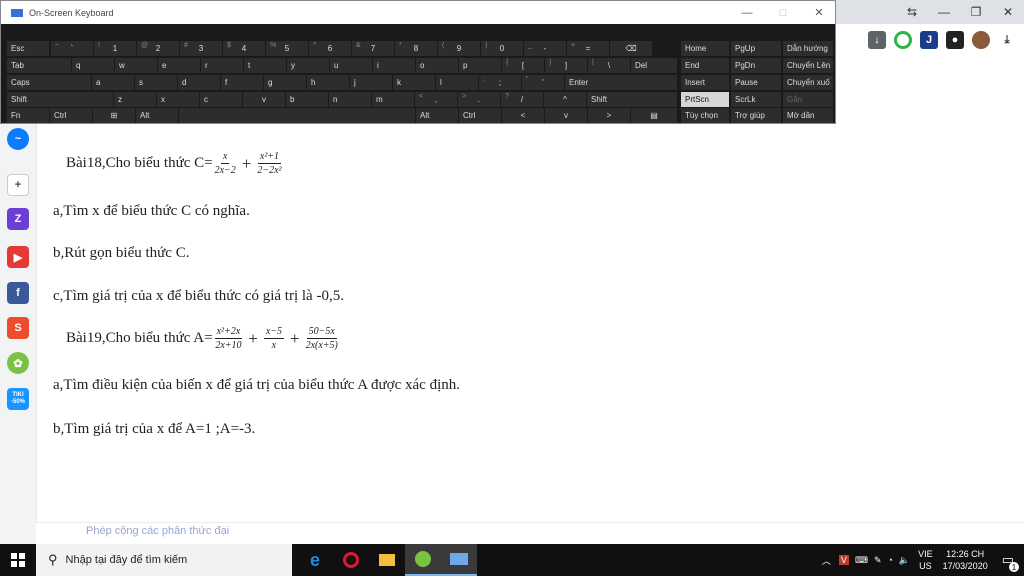 The height and width of the screenshot is (576, 1024). Describe the element at coordinates (480, 65) in the screenshot. I see `osk-key: p` at that location.